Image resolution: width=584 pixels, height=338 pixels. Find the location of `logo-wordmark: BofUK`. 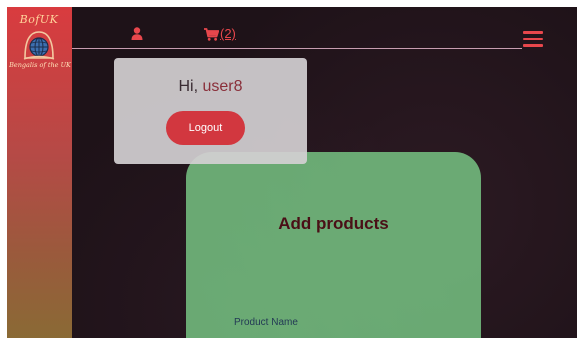

logo-wordmark: BofUK is located at coordinates (39, 19).